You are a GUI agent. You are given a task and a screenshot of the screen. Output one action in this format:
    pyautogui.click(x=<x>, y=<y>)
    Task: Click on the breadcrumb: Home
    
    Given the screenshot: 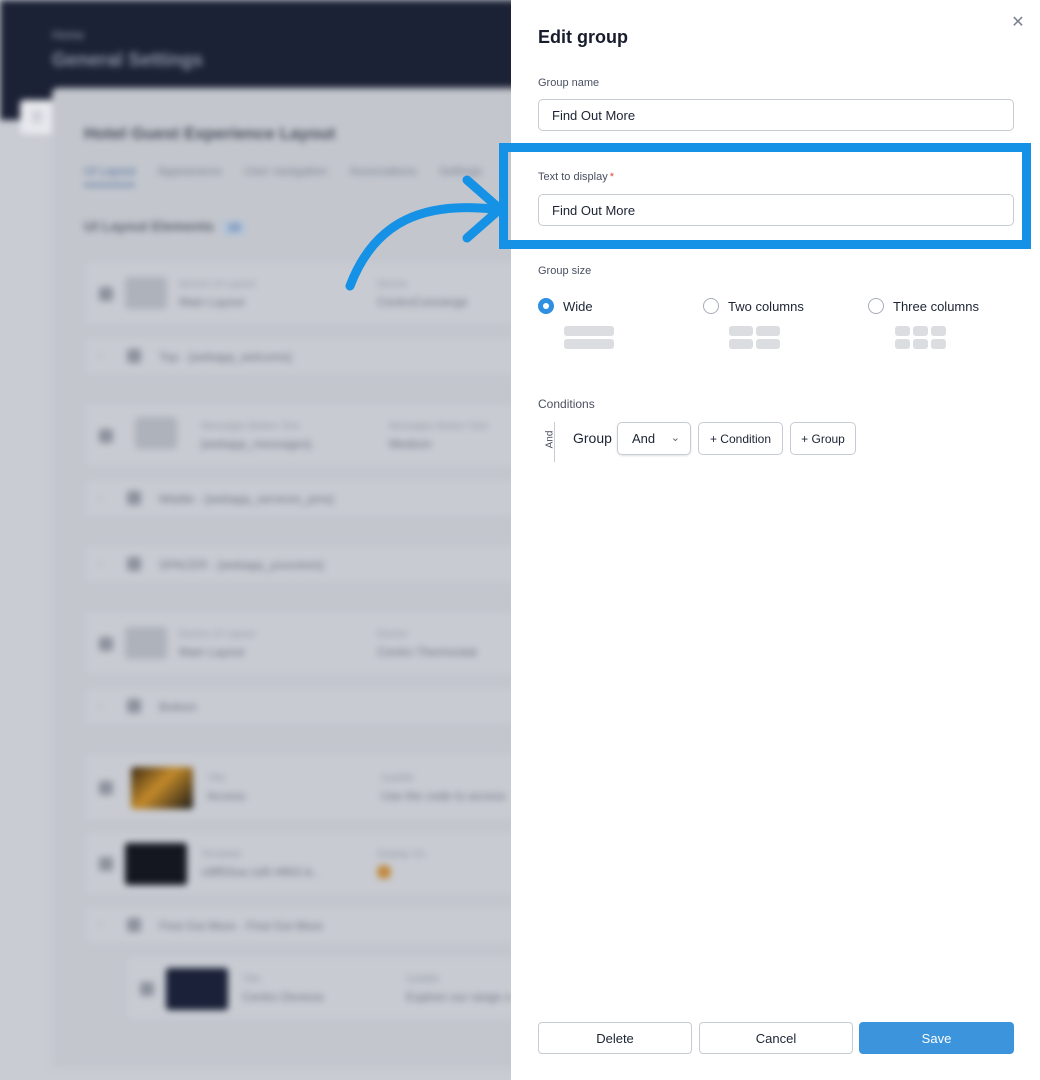 What is the action you would take?
    pyautogui.click(x=68, y=35)
    